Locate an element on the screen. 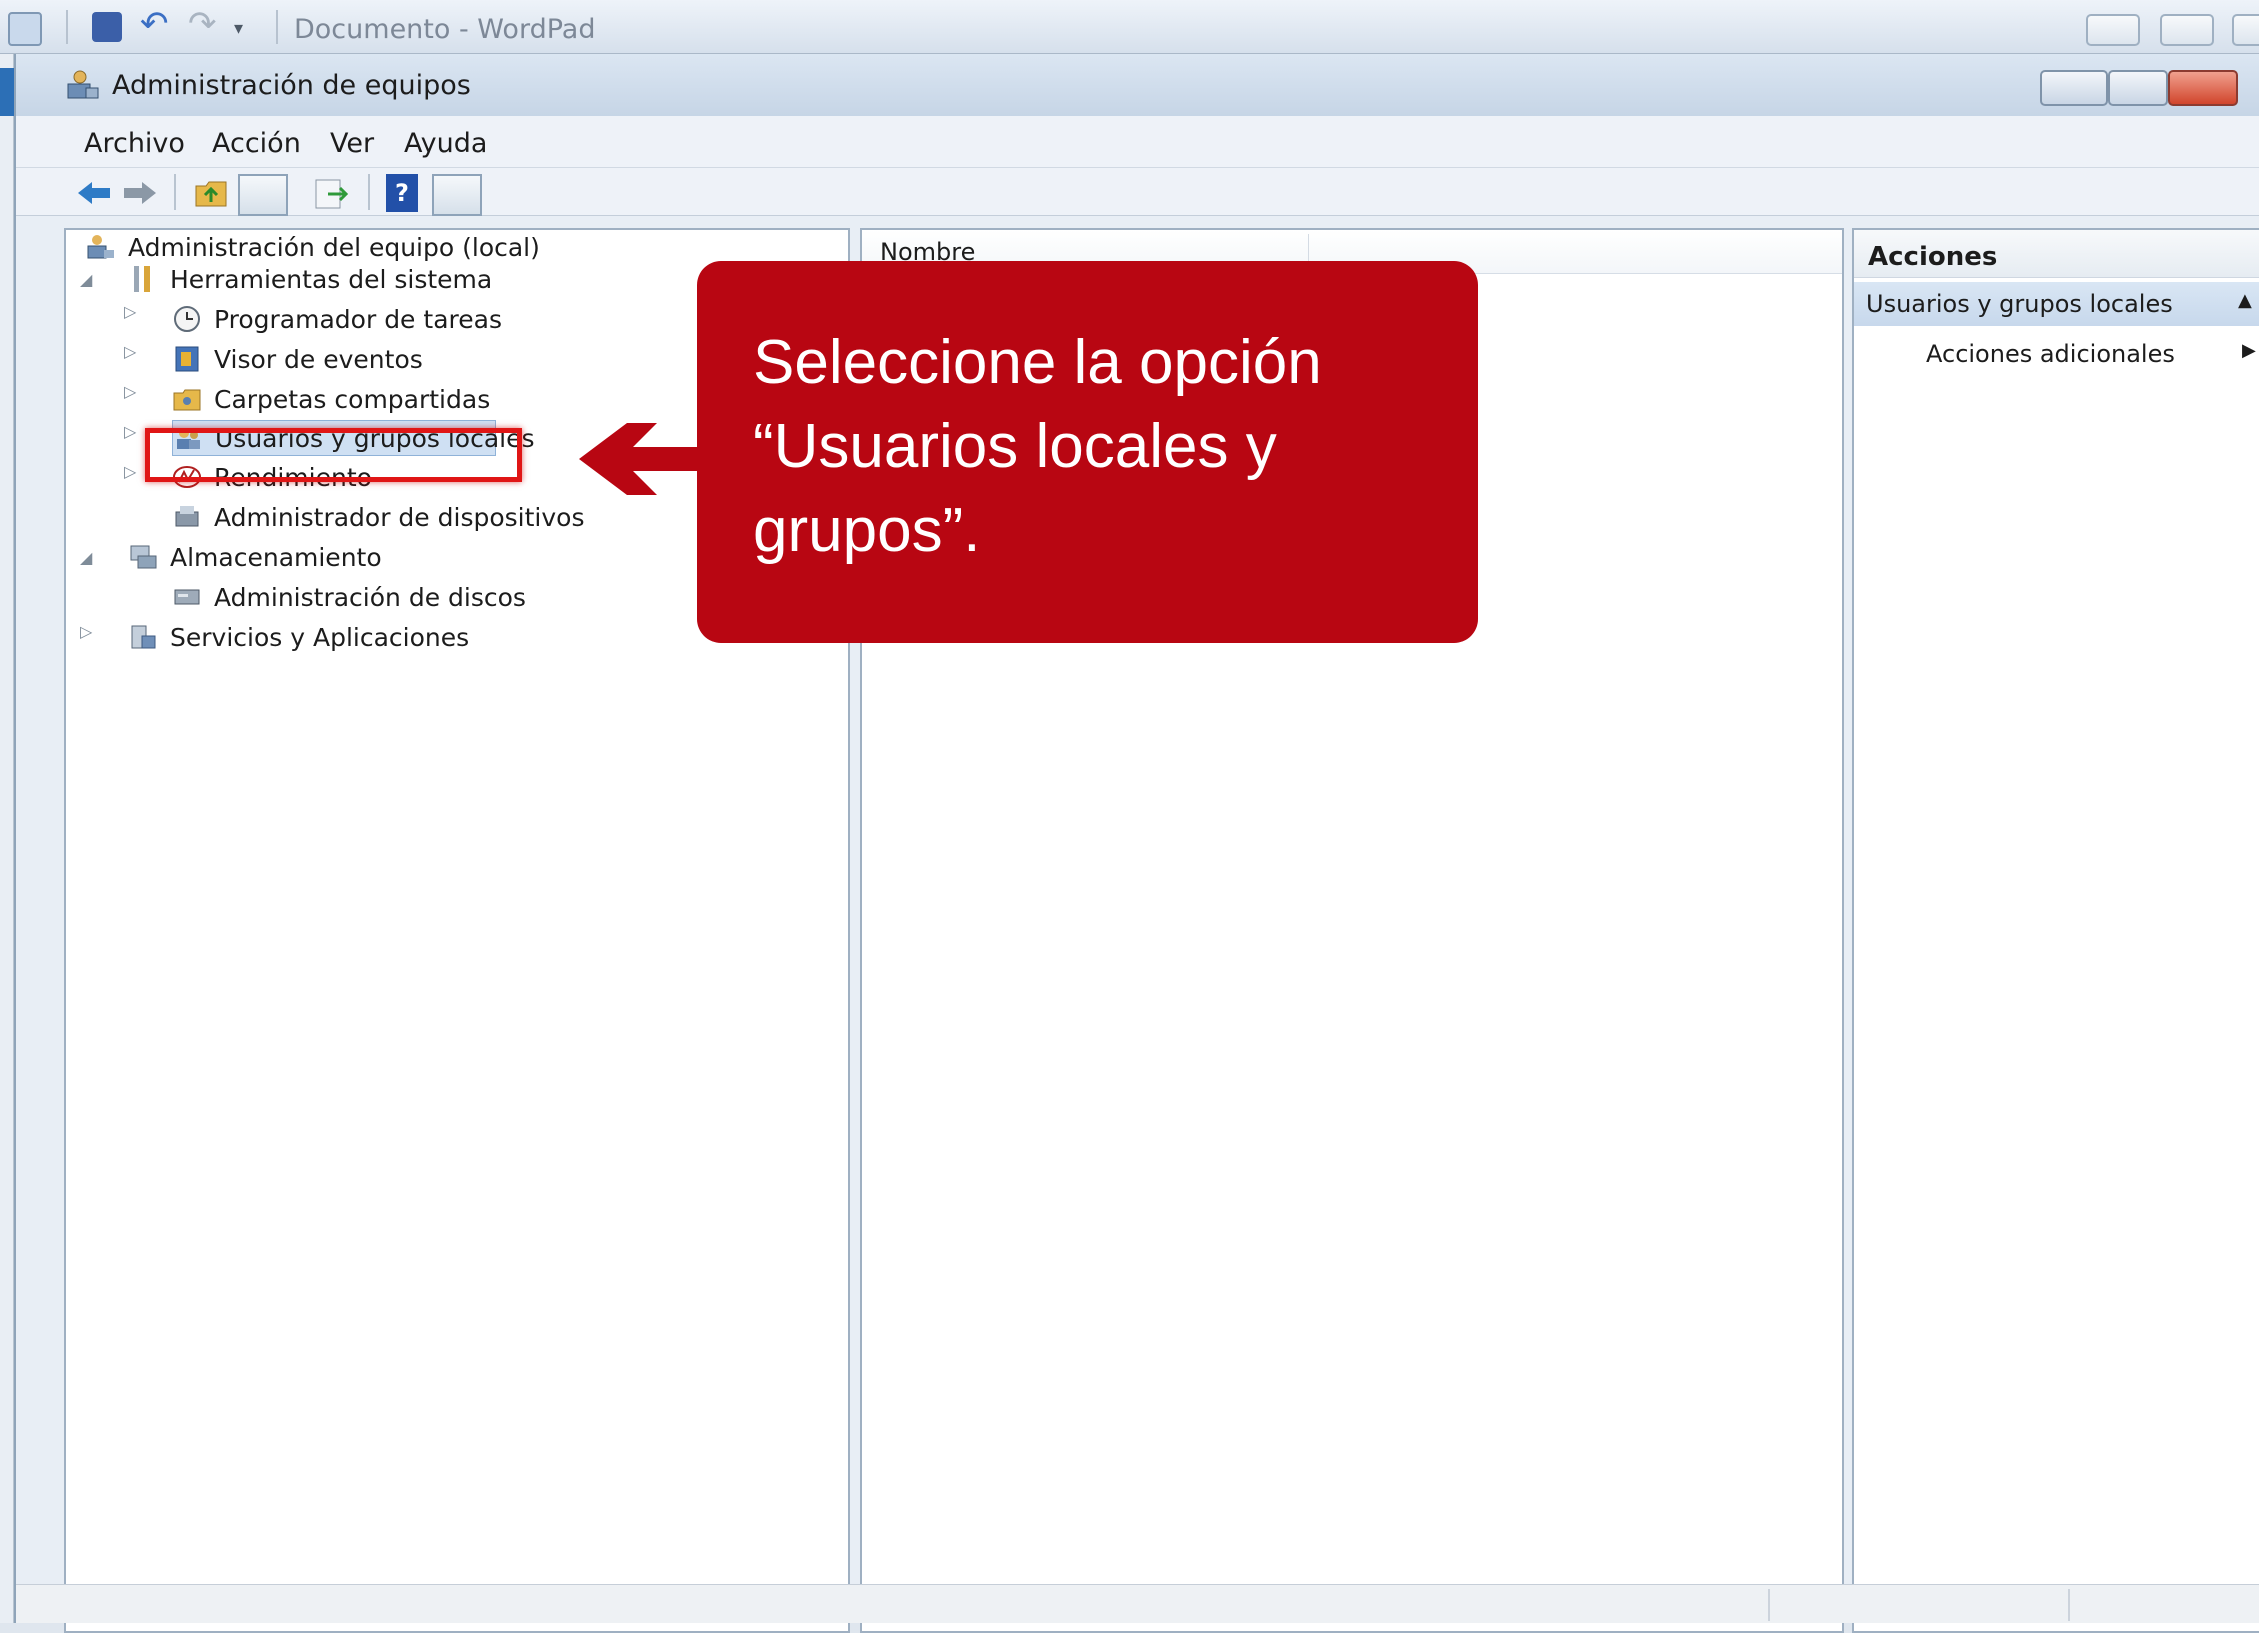 Image resolution: width=2259 pixels, height=1633 pixels. tree-item-label: Carpetas compartidas is located at coordinates (352, 399).